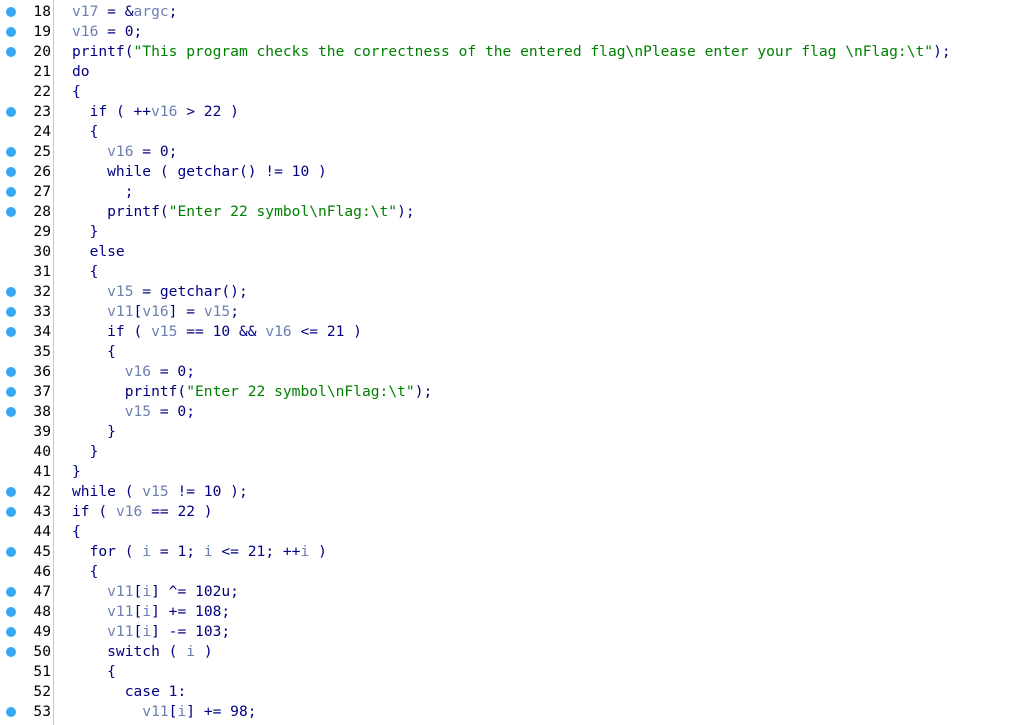 Image resolution: width=1023 pixels, height=725 pixels. I want to click on code-line: 24 {, so click(511, 132).